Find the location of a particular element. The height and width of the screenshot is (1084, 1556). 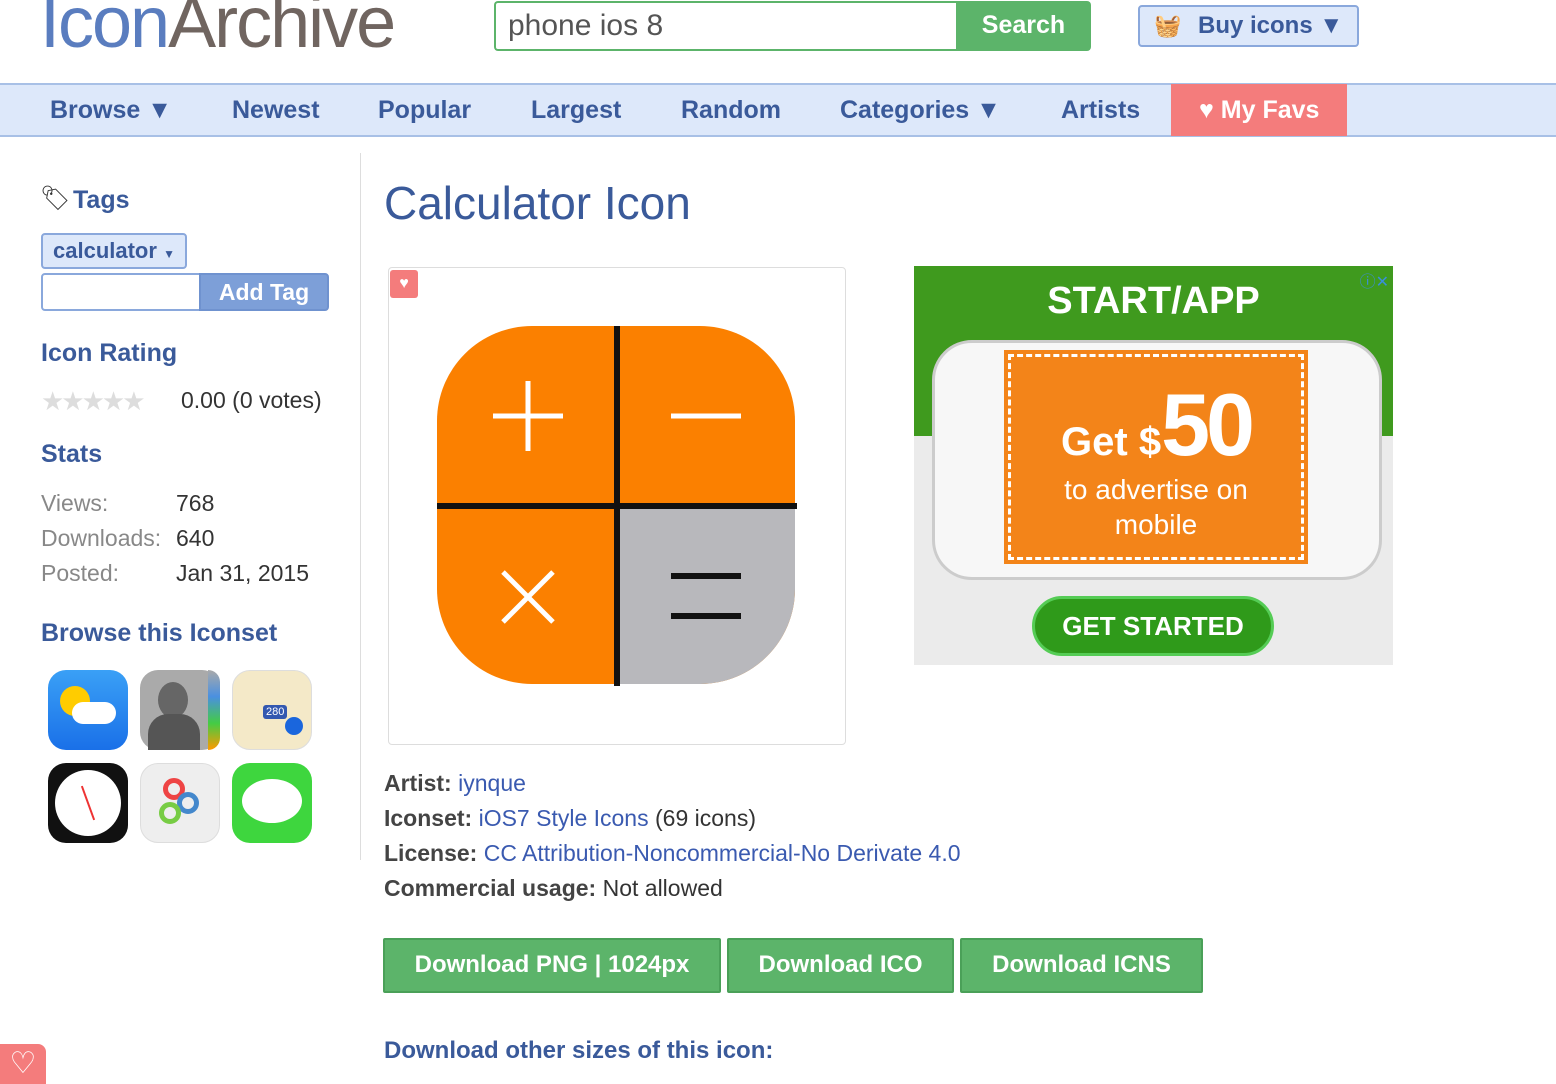

search-input is located at coordinates (726, 26).